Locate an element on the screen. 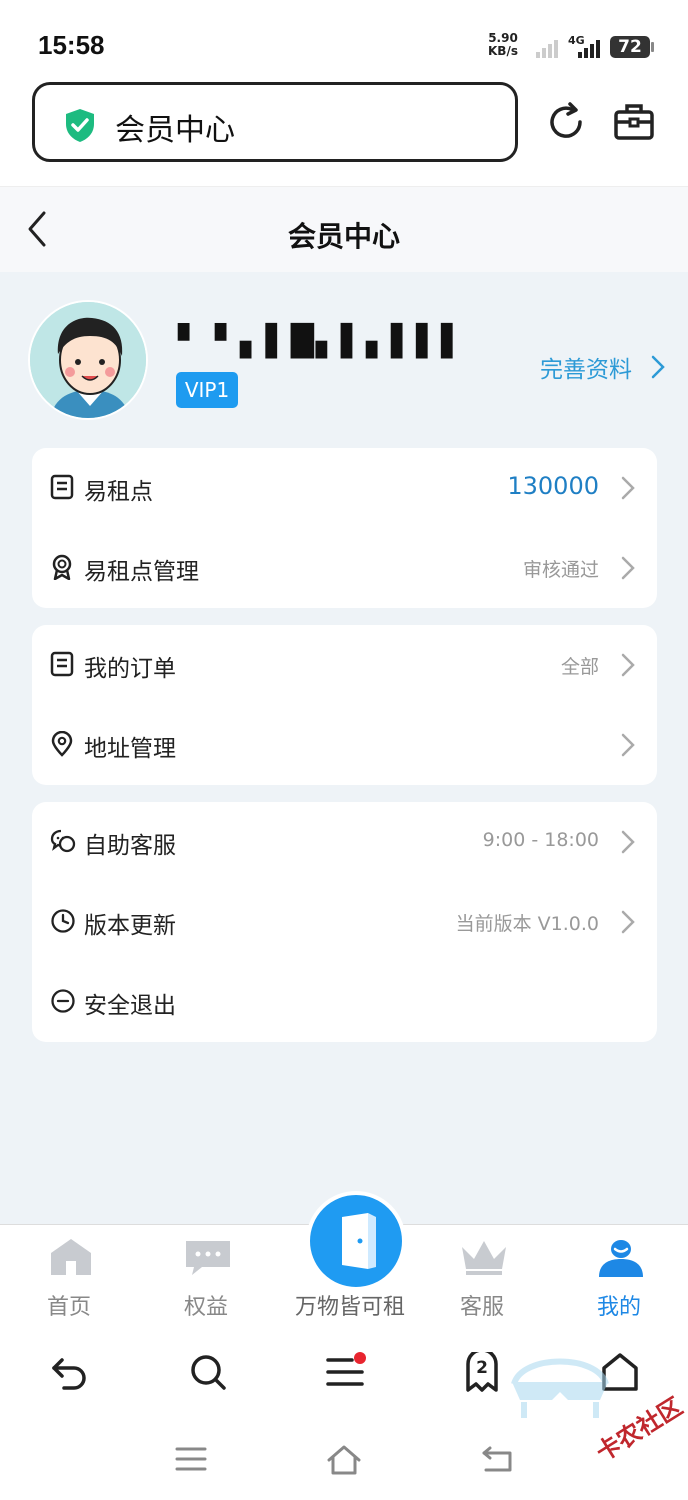  service-card: 自助客服 9:00 - 18:00 版本更新 当前版本 V1.0.0 安全退出 is located at coordinates (344, 922).